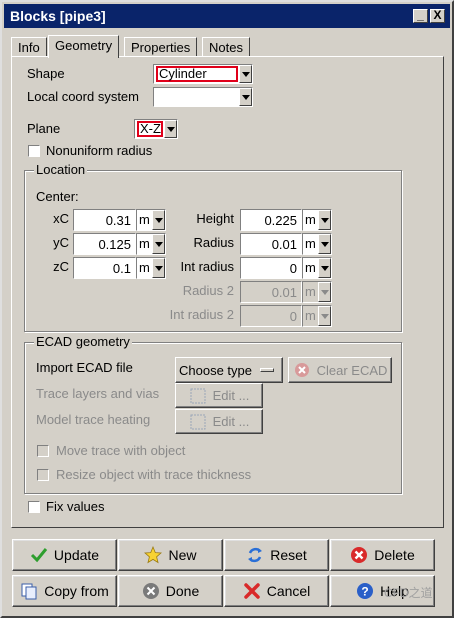 The image size is (454, 618). I want to click on height-unit-dropdown: m, so click(317, 220).